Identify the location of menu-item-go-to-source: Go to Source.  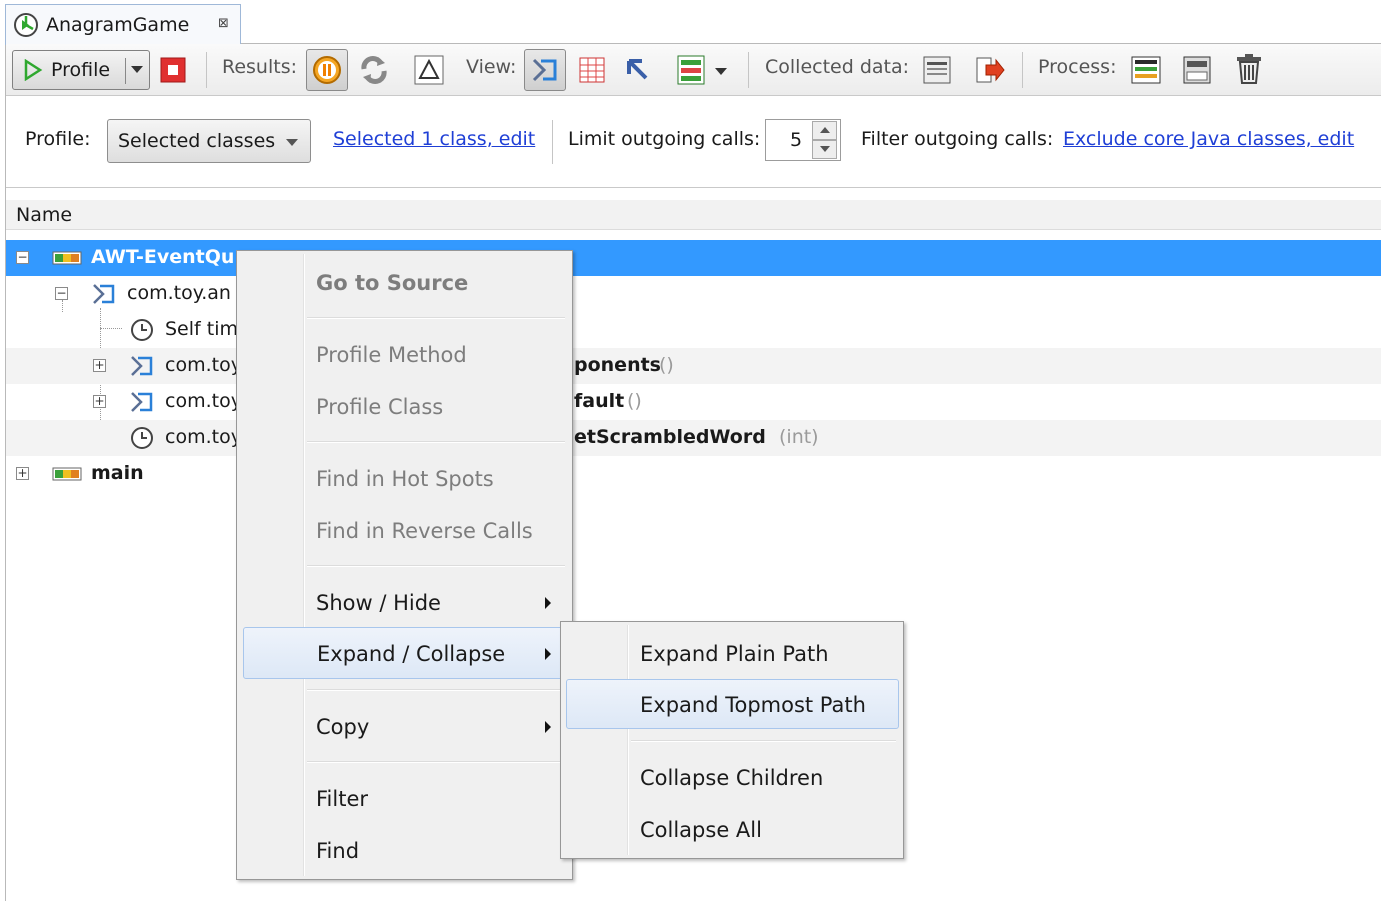
(404, 283).